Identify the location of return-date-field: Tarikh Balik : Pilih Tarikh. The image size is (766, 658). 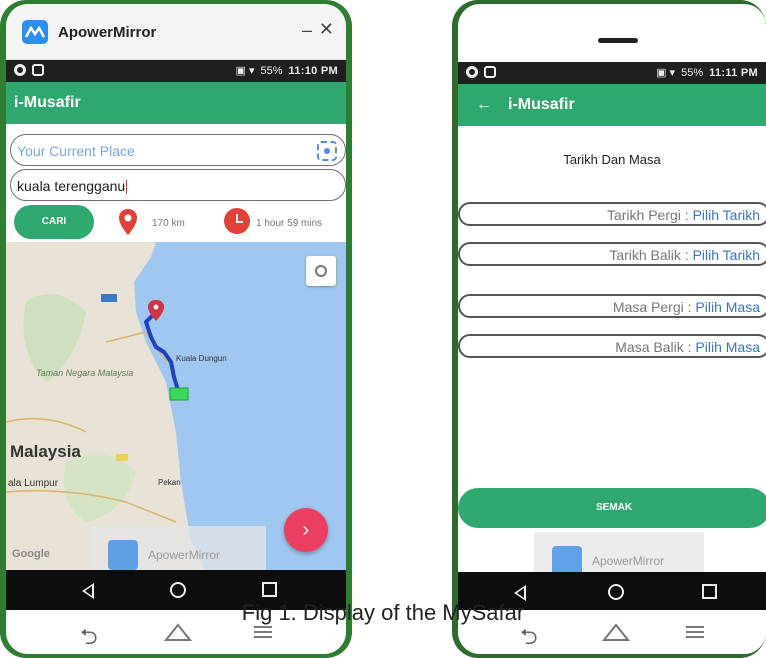
(612, 254).